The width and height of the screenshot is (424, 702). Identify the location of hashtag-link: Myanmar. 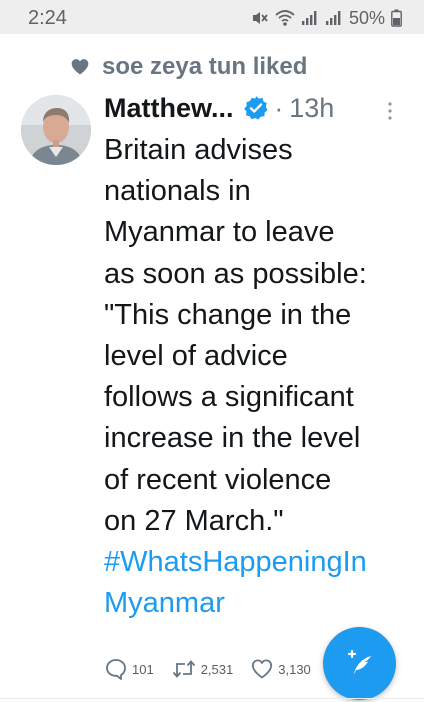
(259, 603).